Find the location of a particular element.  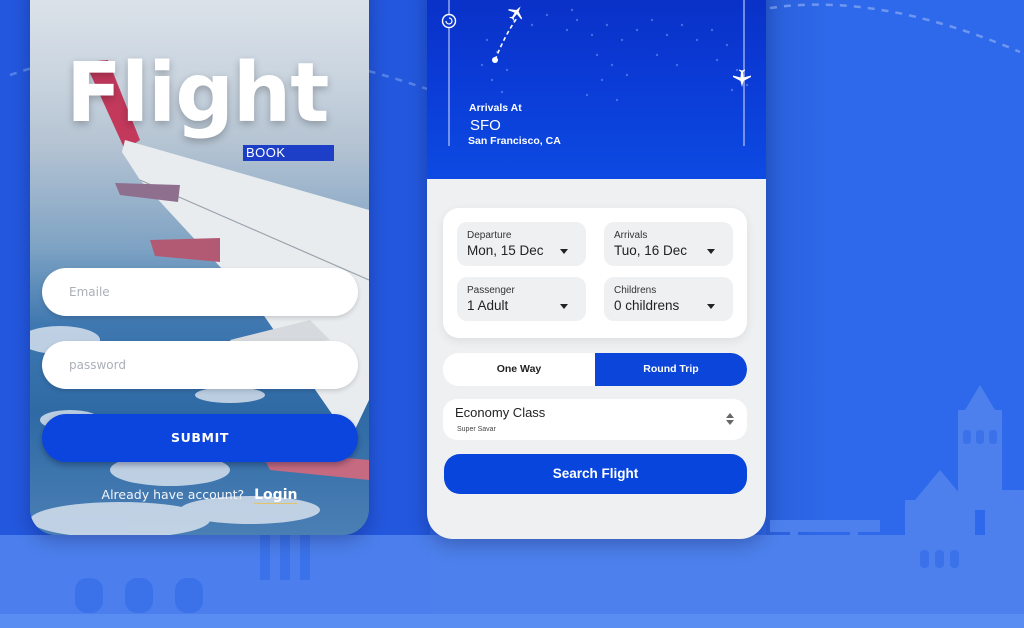

select-label: Departure is located at coordinates (489, 235).